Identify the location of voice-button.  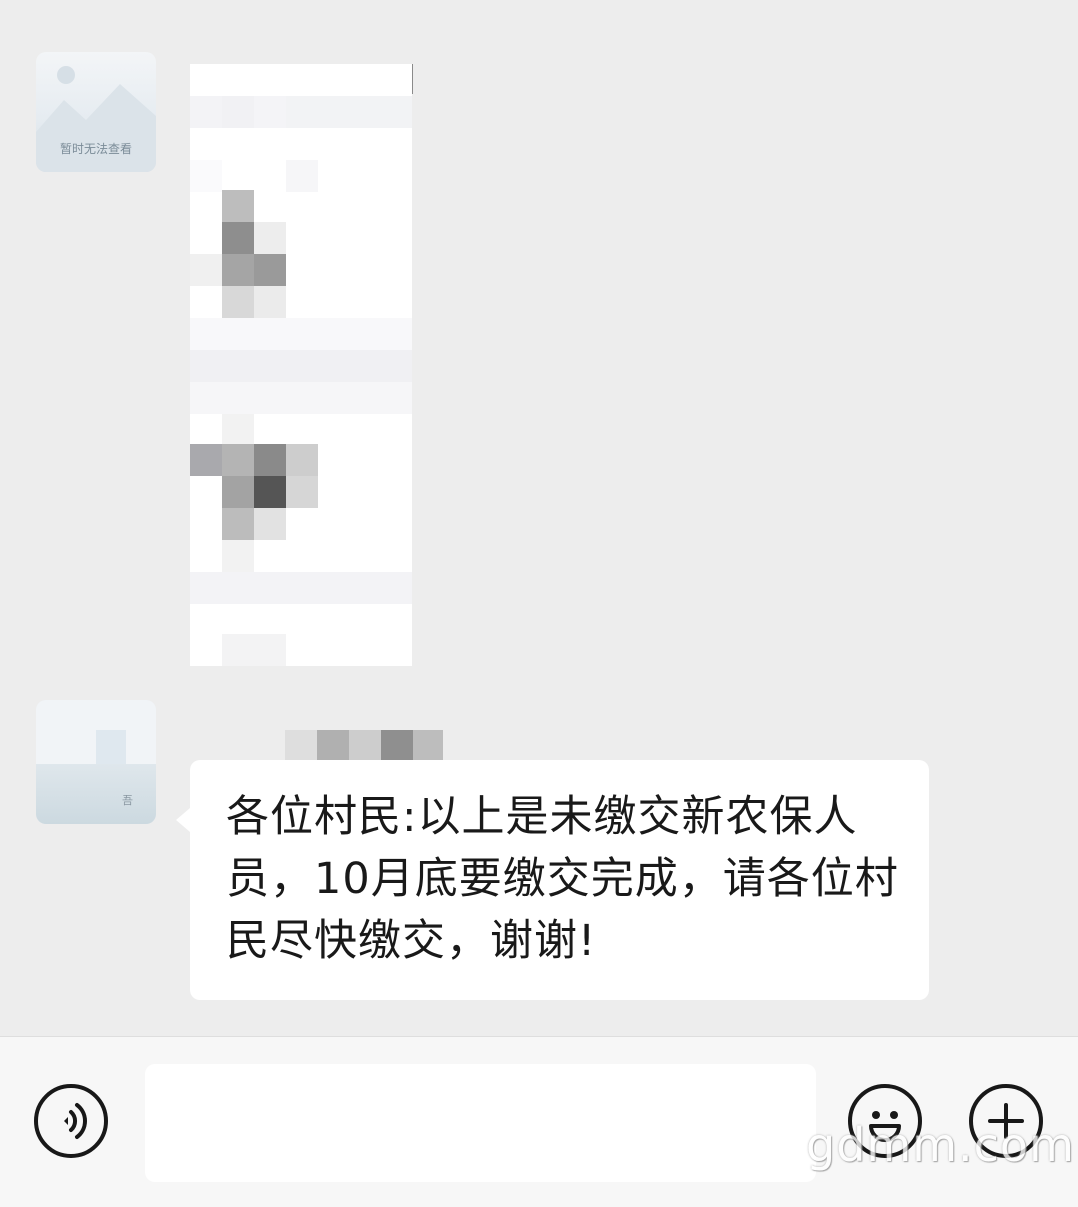
(71, 1121).